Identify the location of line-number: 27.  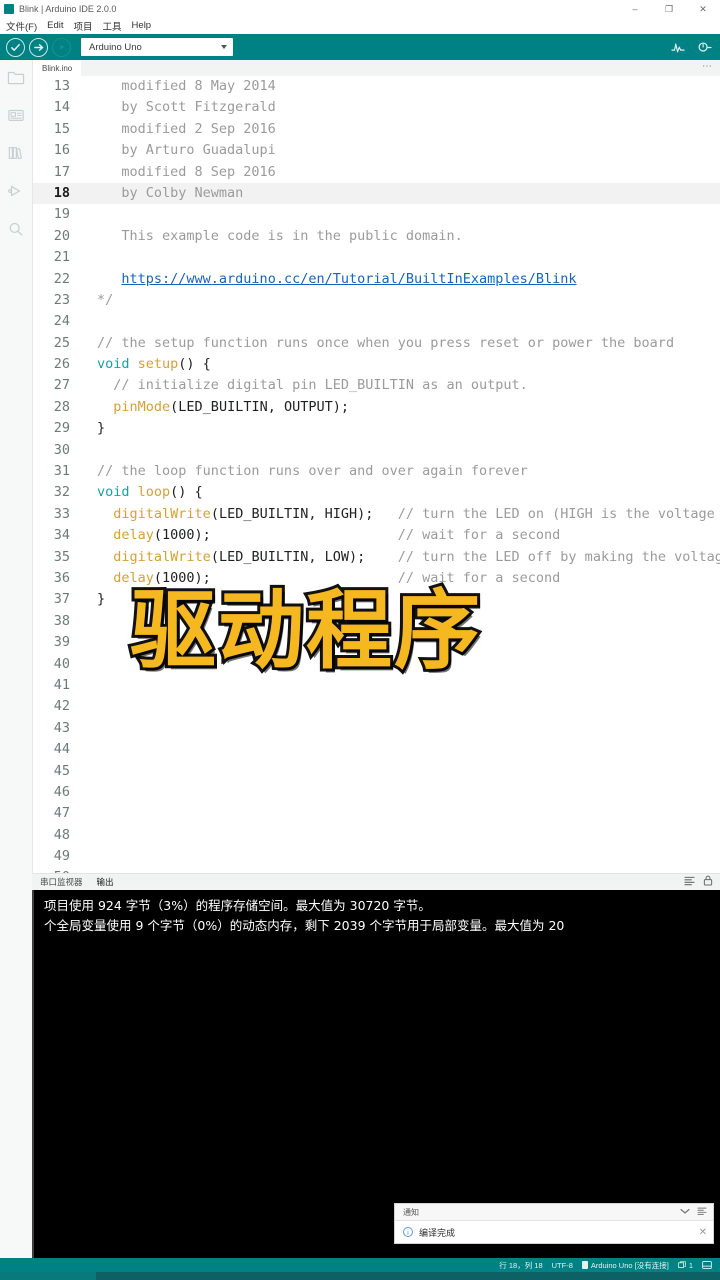
(61, 385).